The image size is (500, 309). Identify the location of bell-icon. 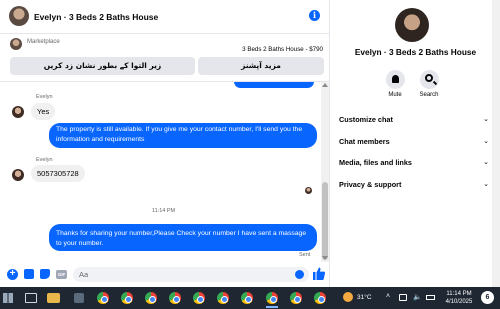
(395, 79).